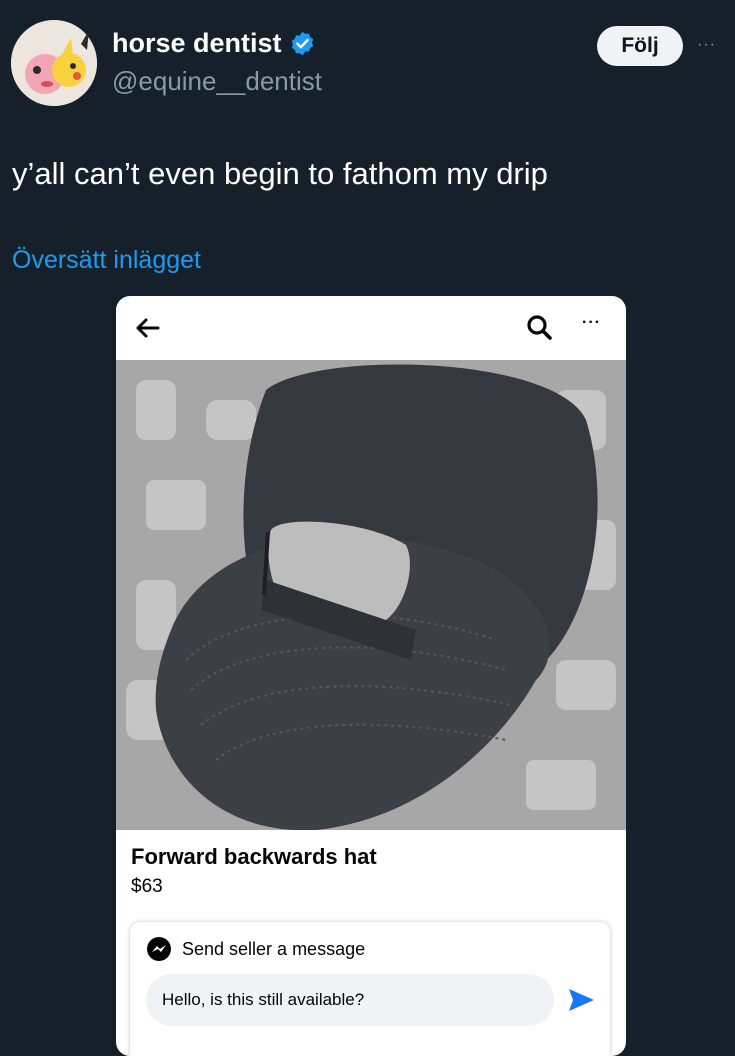 This screenshot has height=1056, width=735. I want to click on listing-title: Forward backwards hat, so click(254, 856).